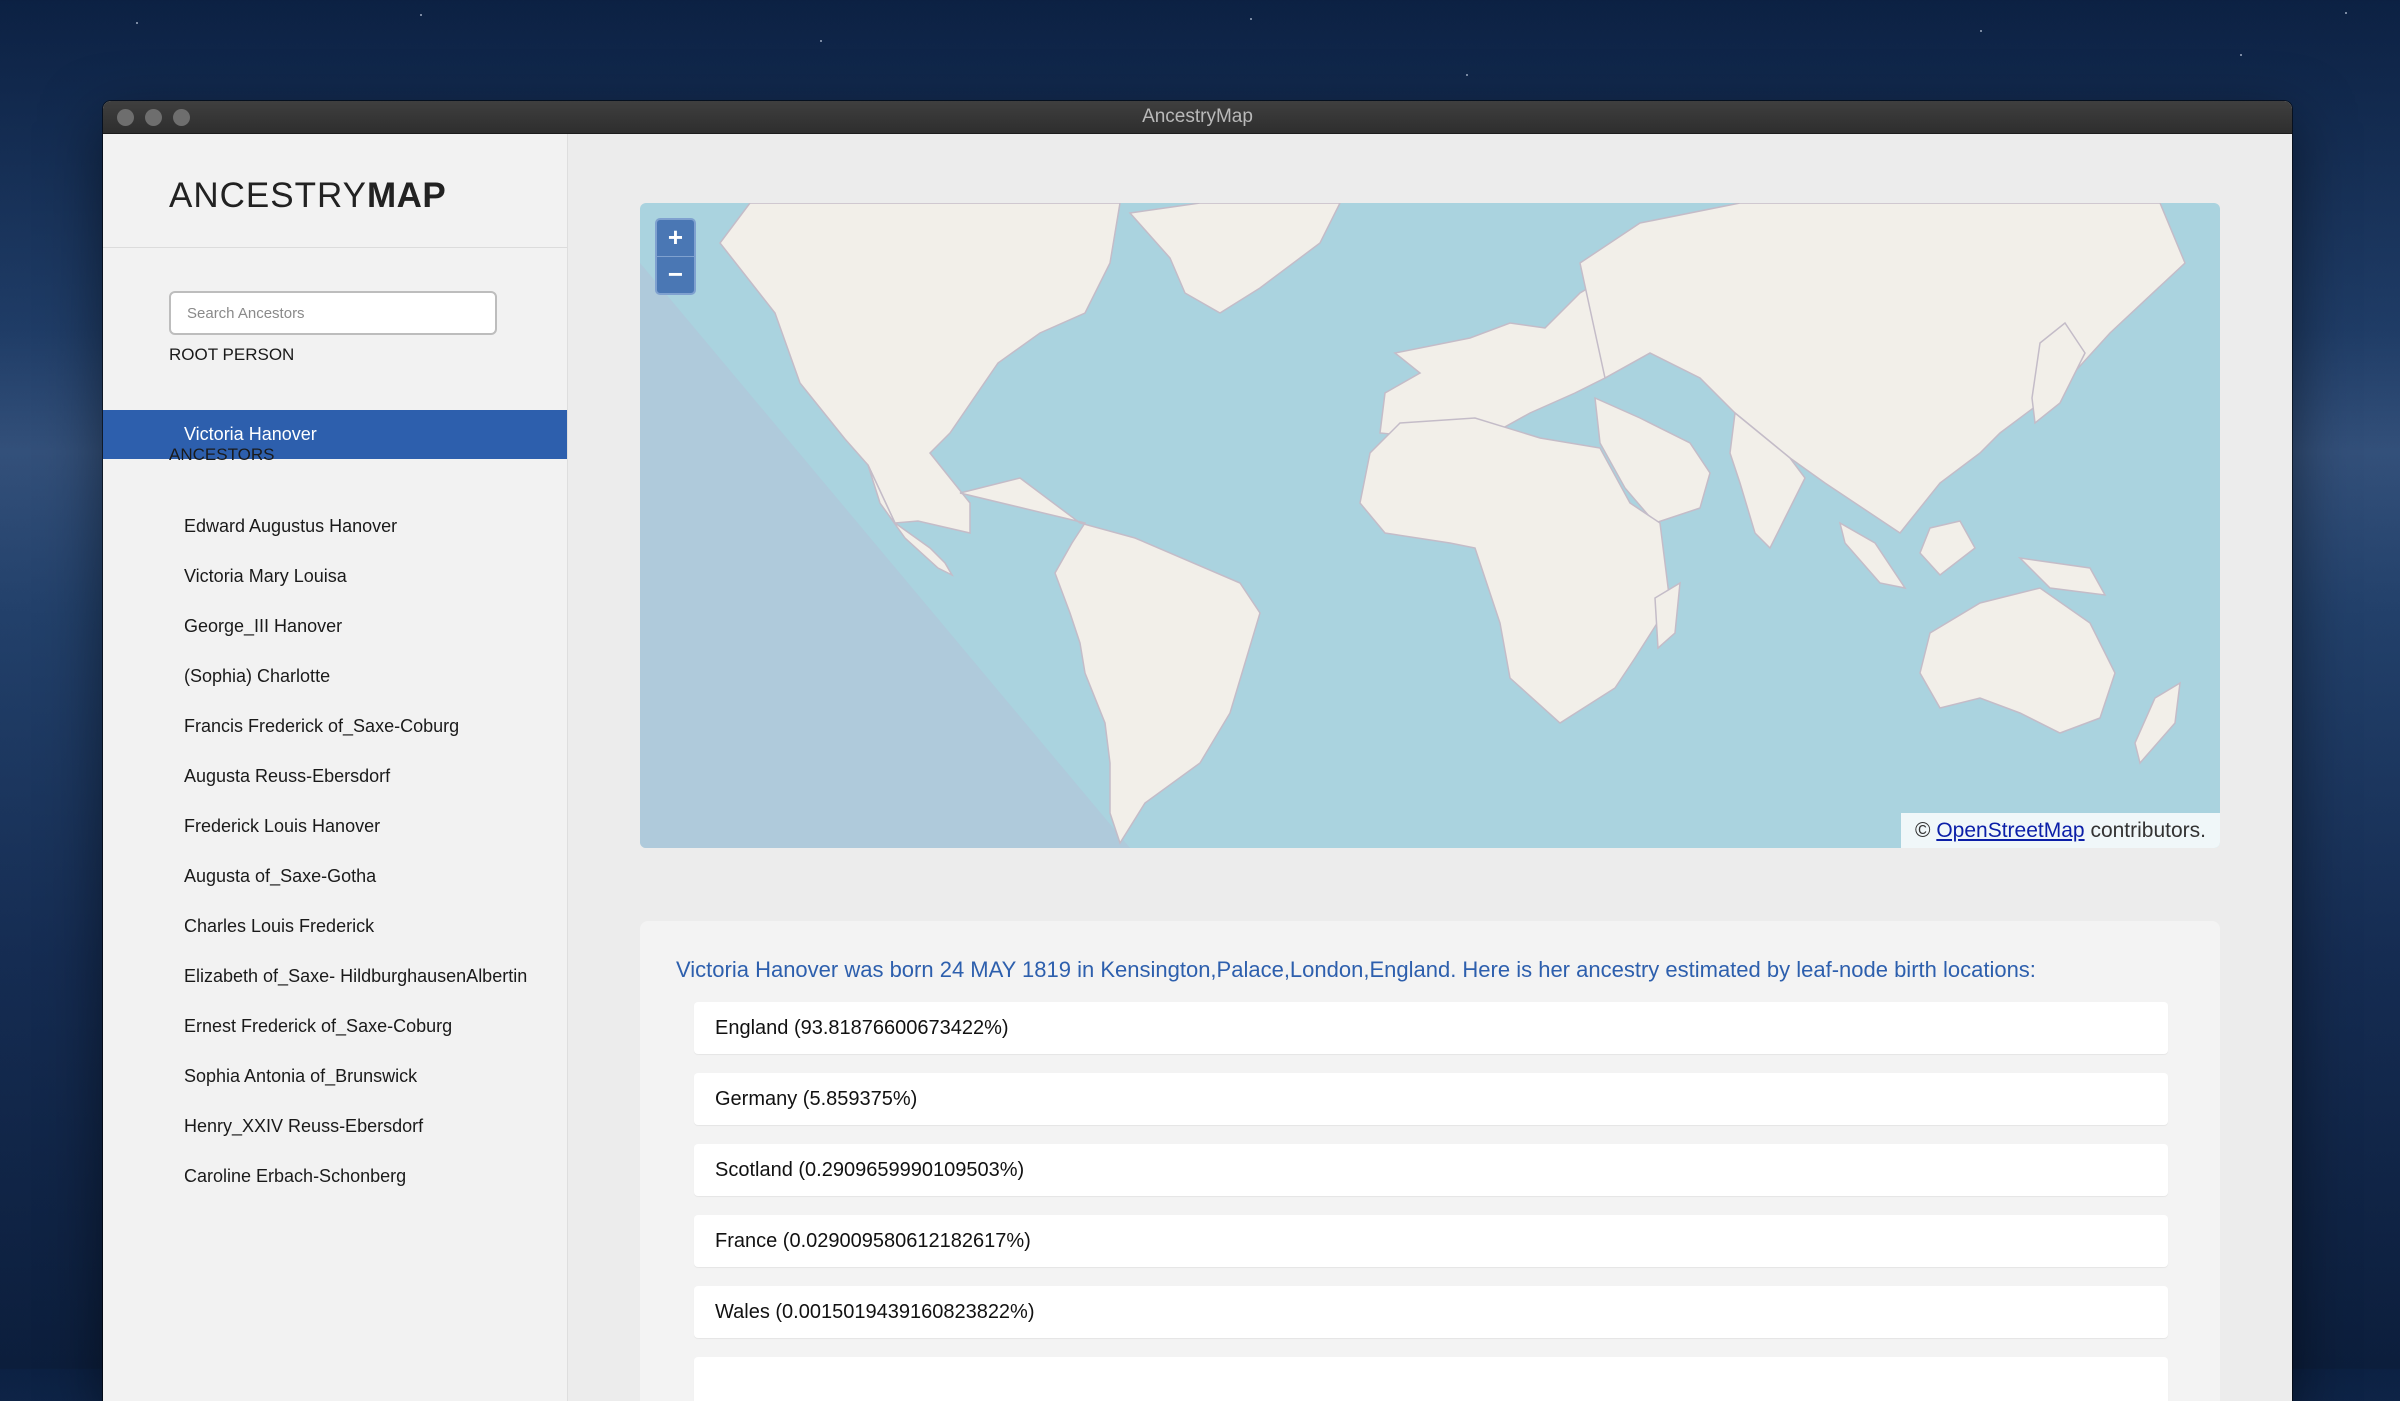 This screenshot has width=2400, height=1401. Describe the element at coordinates (125, 117) in the screenshot. I see `close-window-button` at that location.